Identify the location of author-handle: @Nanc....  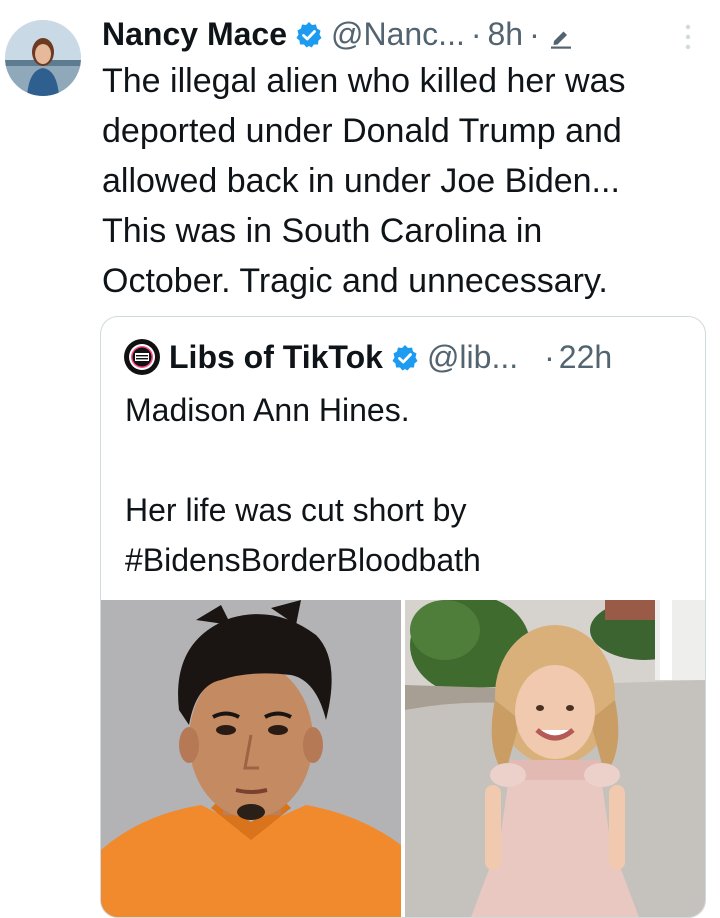
(398, 34).